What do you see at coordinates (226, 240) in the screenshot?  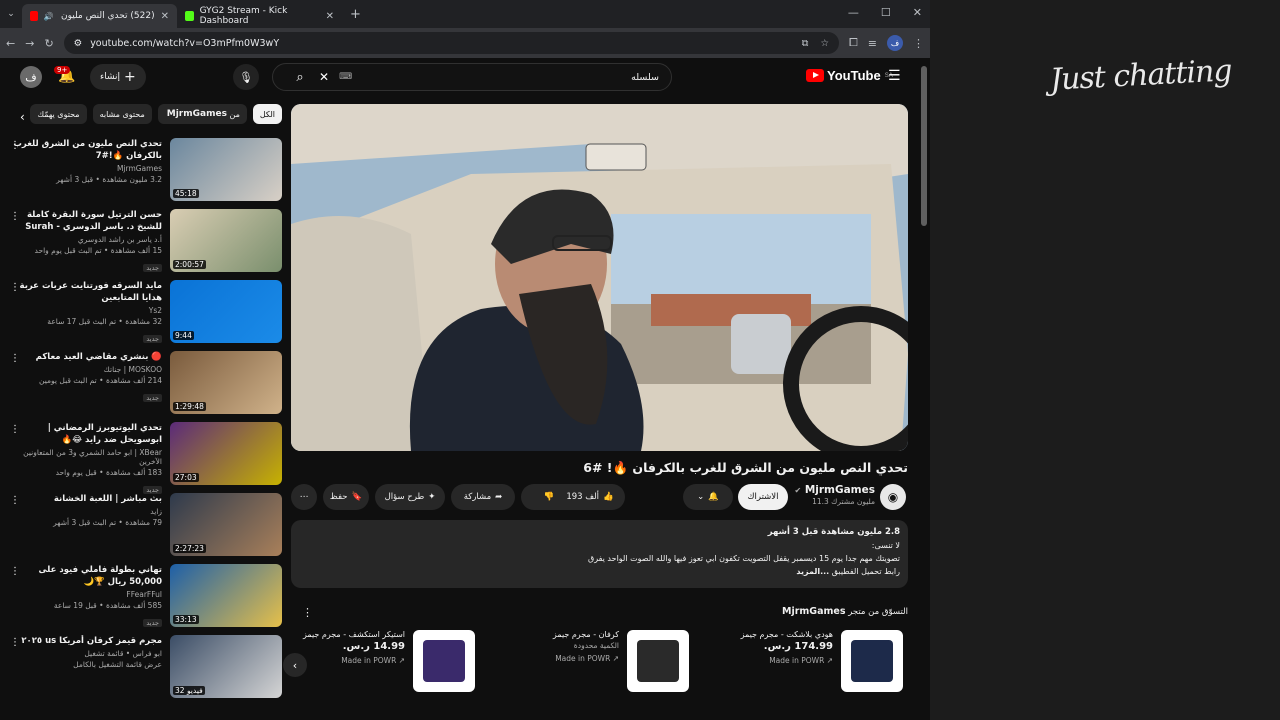 I see `video-thumbnail: 2:00:57` at bounding box center [226, 240].